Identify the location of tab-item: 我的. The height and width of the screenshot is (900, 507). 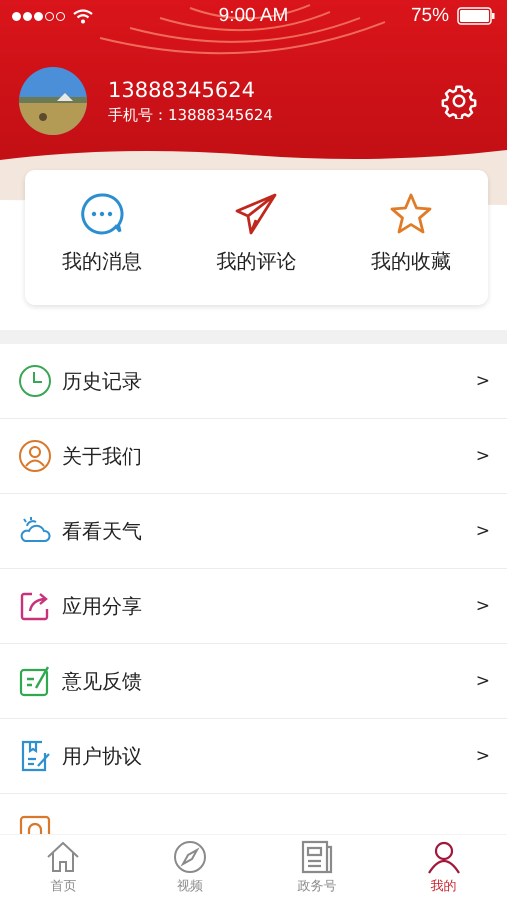
(443, 867).